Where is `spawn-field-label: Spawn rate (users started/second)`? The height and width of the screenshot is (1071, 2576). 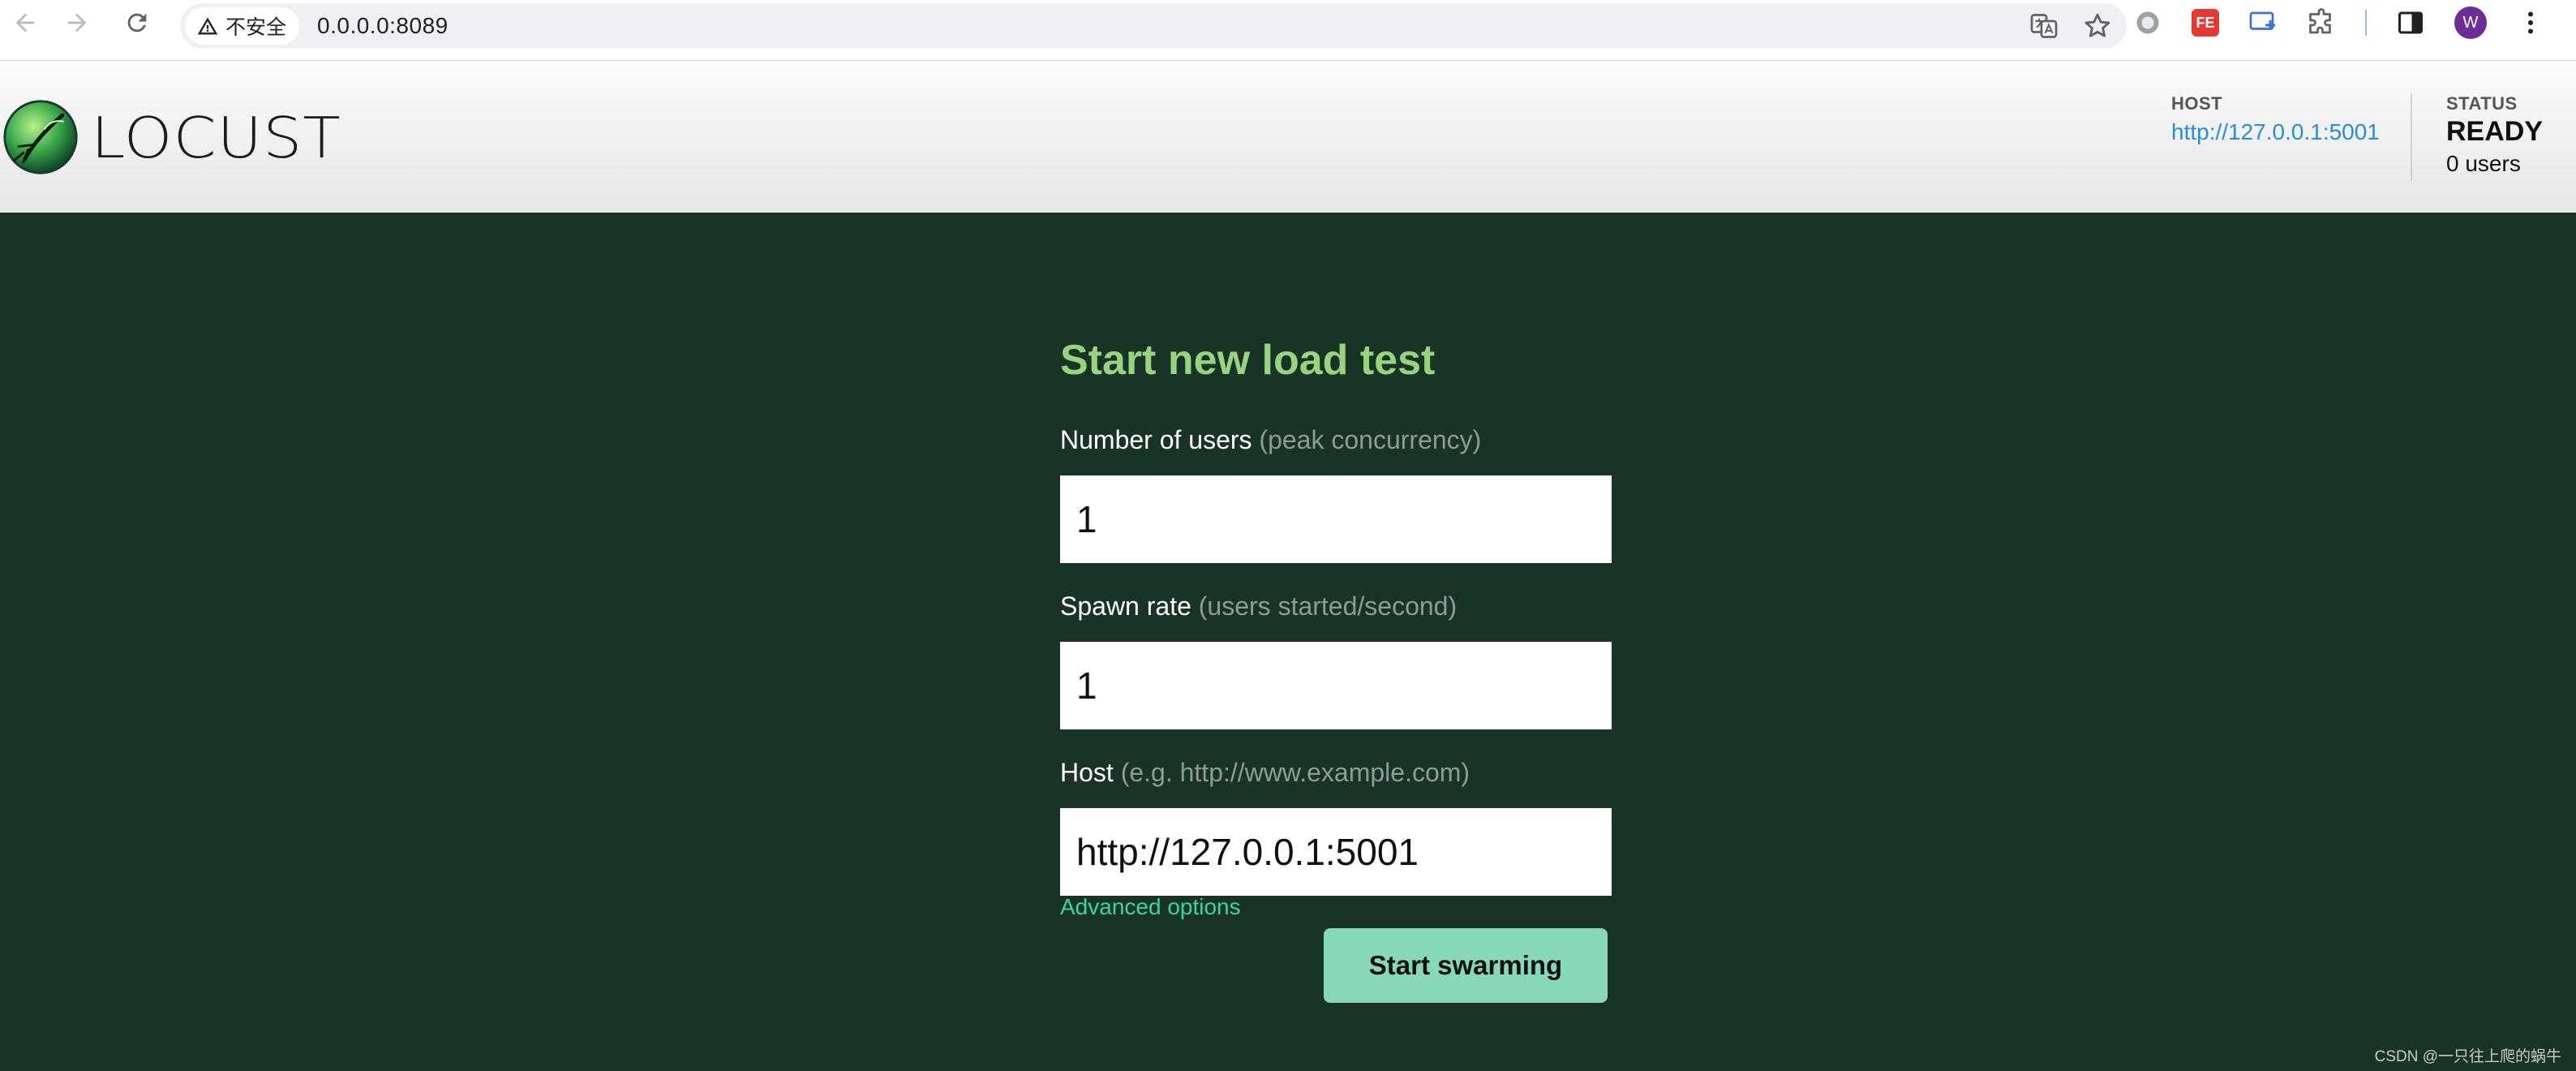
spawn-field-label: Spawn rate (users started/second) is located at coordinates (1258, 607).